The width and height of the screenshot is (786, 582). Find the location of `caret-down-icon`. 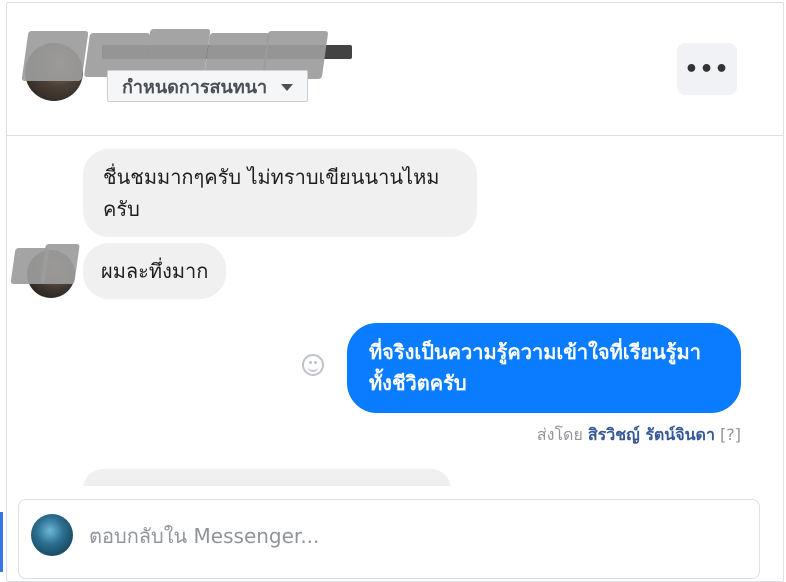

caret-down-icon is located at coordinates (287, 87).